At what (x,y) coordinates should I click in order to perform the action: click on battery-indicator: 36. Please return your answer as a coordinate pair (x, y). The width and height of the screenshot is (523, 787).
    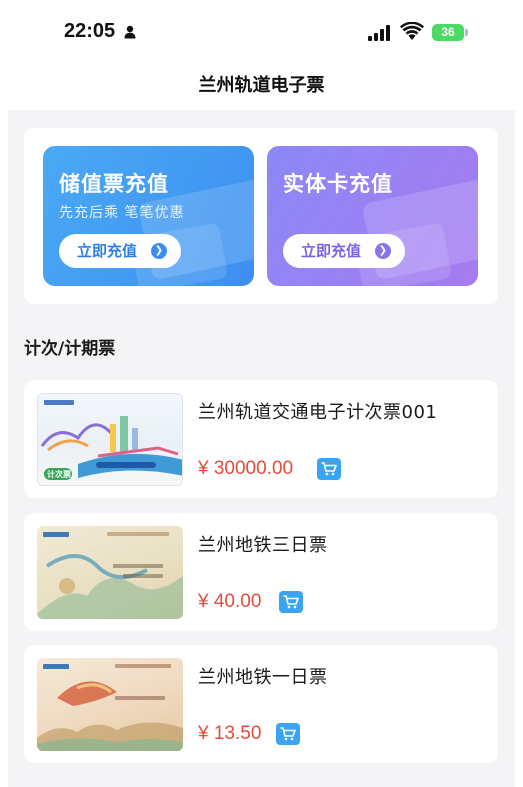
    Looking at the image, I should click on (448, 32).